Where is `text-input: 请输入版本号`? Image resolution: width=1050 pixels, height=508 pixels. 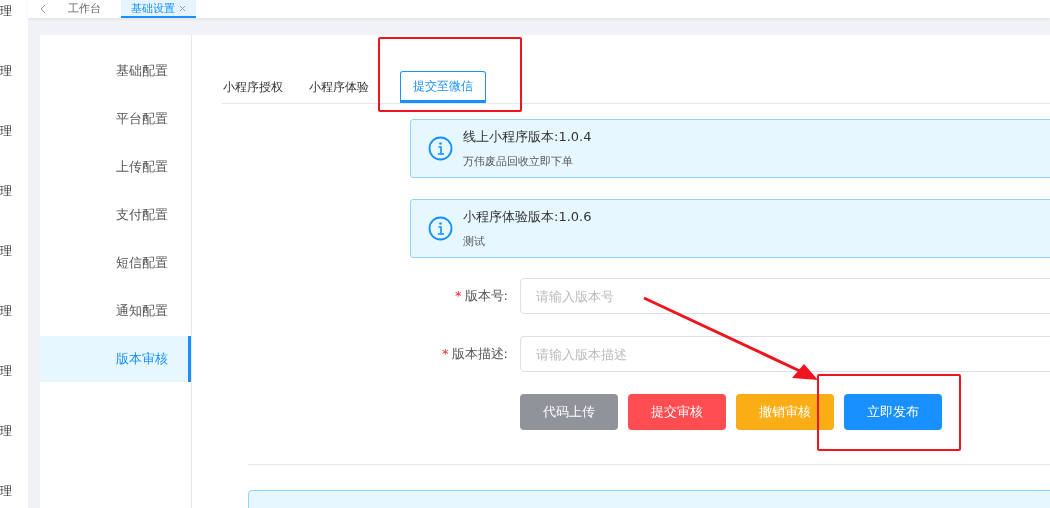
text-input: 请输入版本号 is located at coordinates (785, 296).